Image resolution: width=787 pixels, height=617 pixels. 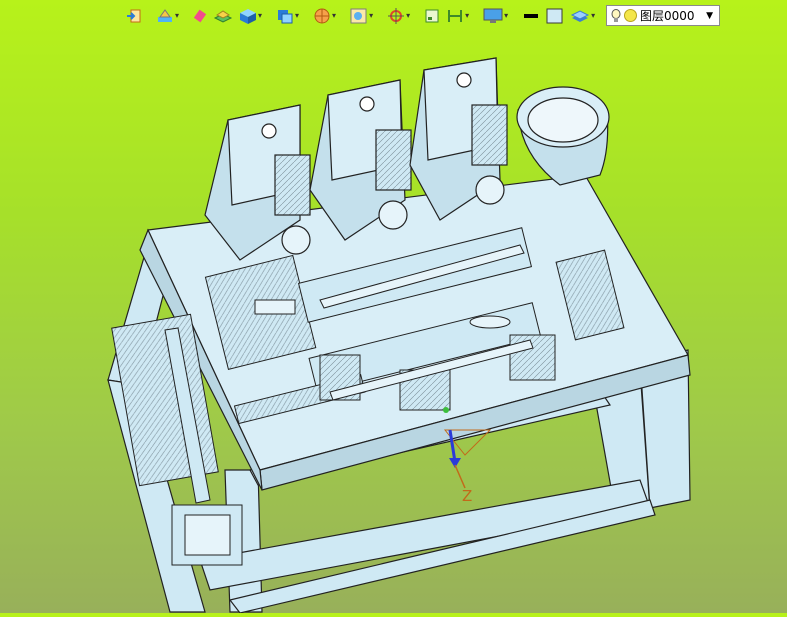 I want to click on monitor-icon, so click(x=493, y=15).